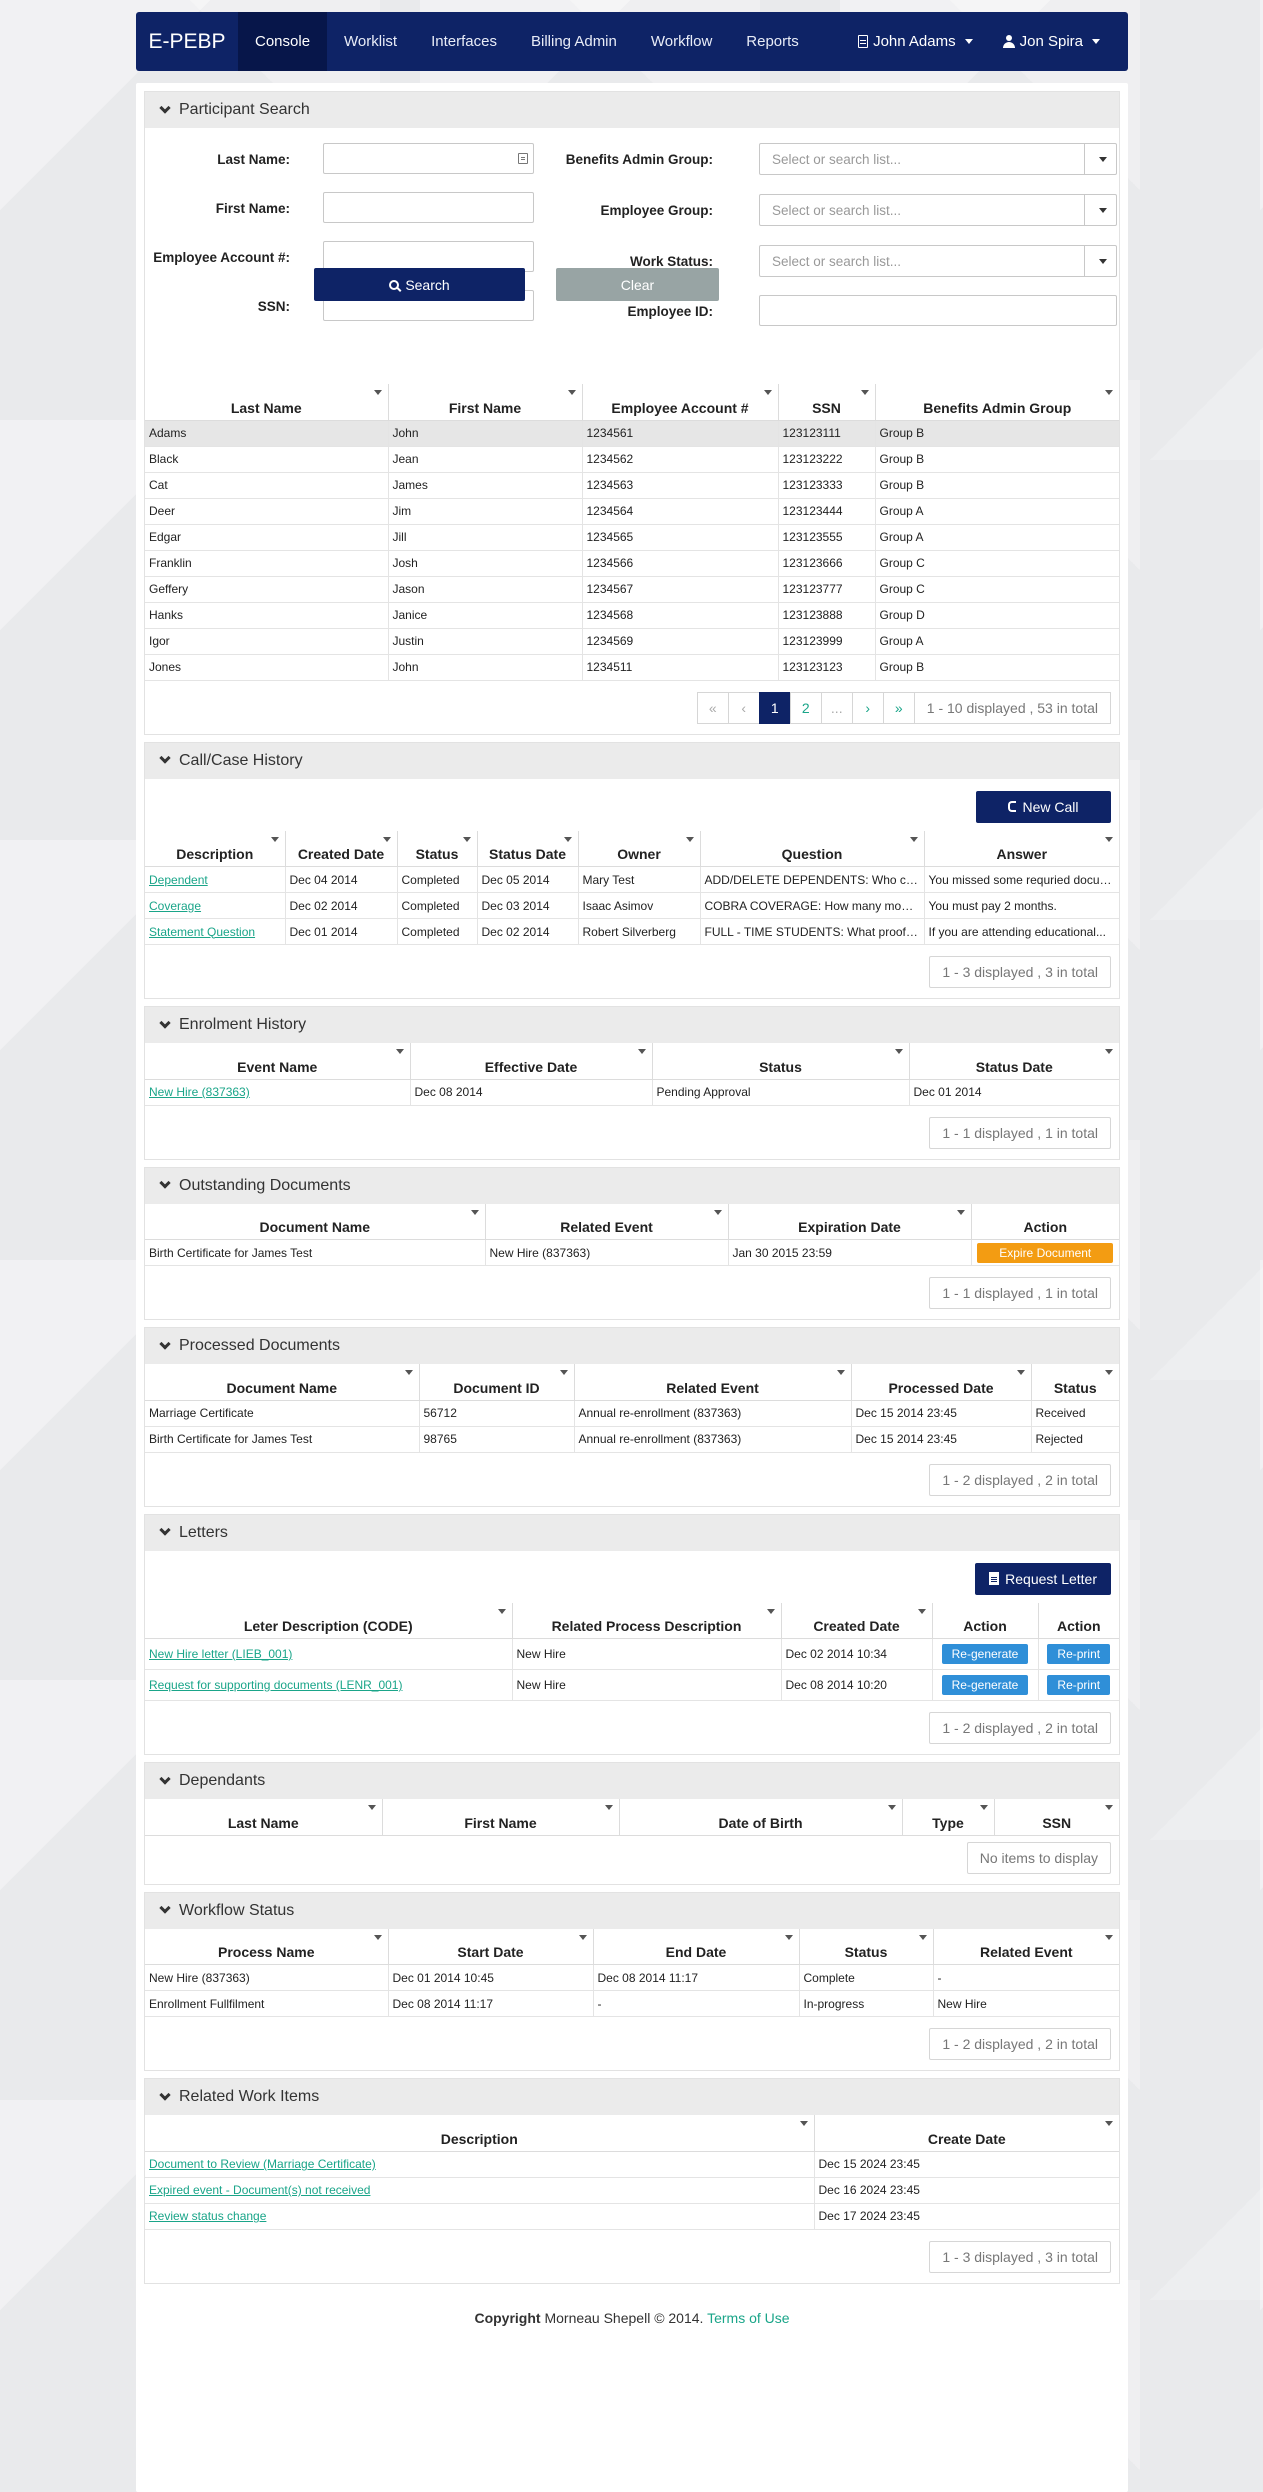 This screenshot has width=1263, height=2492. What do you see at coordinates (632, 459) in the screenshot?
I see `table-row: Black Jean 1234562 123123222 Group B` at bounding box center [632, 459].